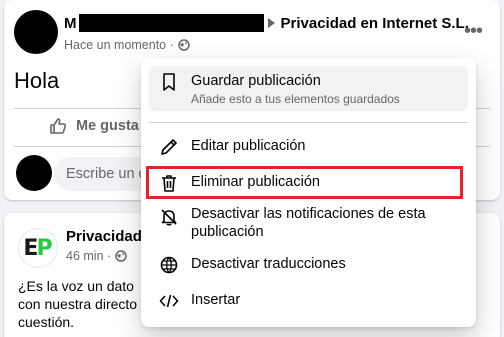  What do you see at coordinates (76, 286) in the screenshot?
I see `page-post-line: ¿Es la voz un dato` at bounding box center [76, 286].